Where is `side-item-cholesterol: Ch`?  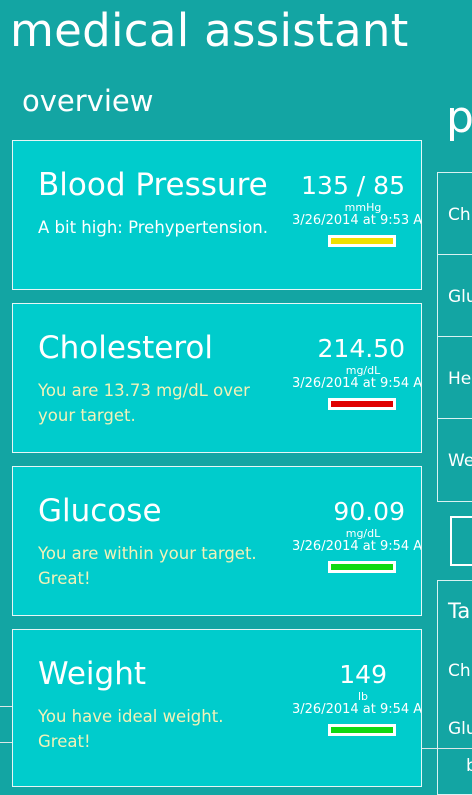 side-item-cholesterol: Ch is located at coordinates (455, 214).